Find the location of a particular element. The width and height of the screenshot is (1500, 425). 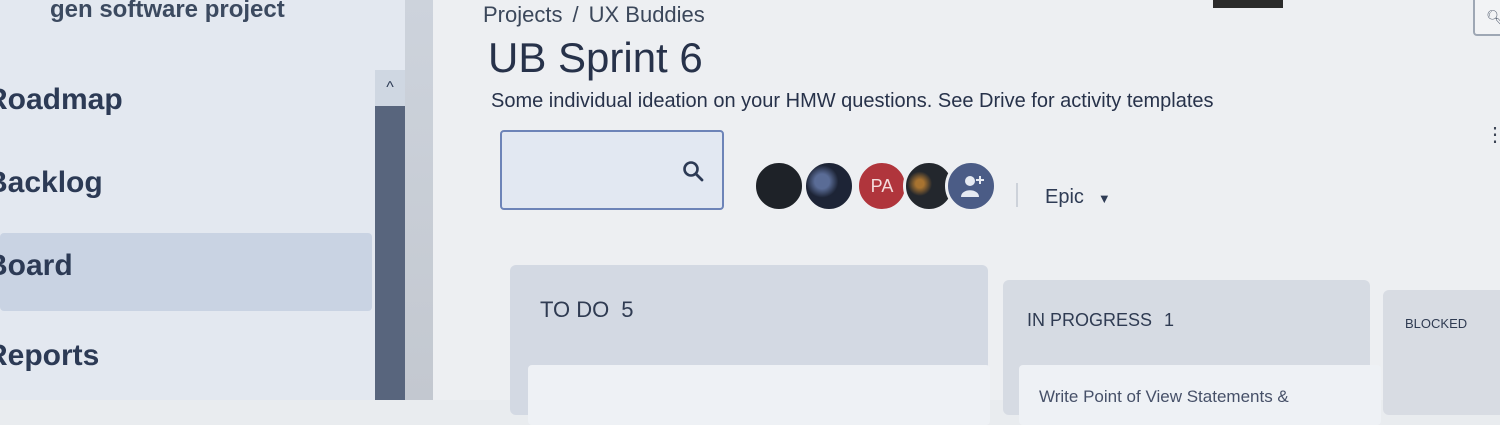

sidebar-divider is located at coordinates (419, 200).